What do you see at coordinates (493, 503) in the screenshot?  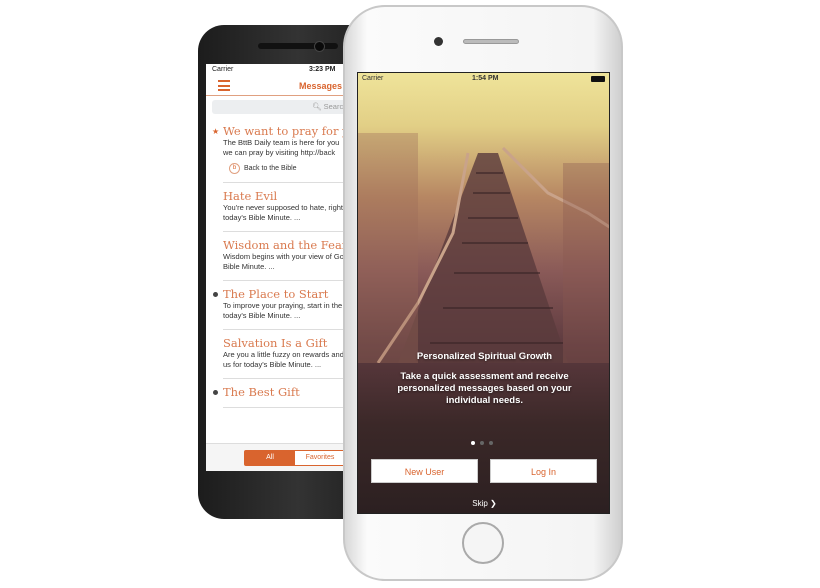 I see `chevron-right-icon: ❯` at bounding box center [493, 503].